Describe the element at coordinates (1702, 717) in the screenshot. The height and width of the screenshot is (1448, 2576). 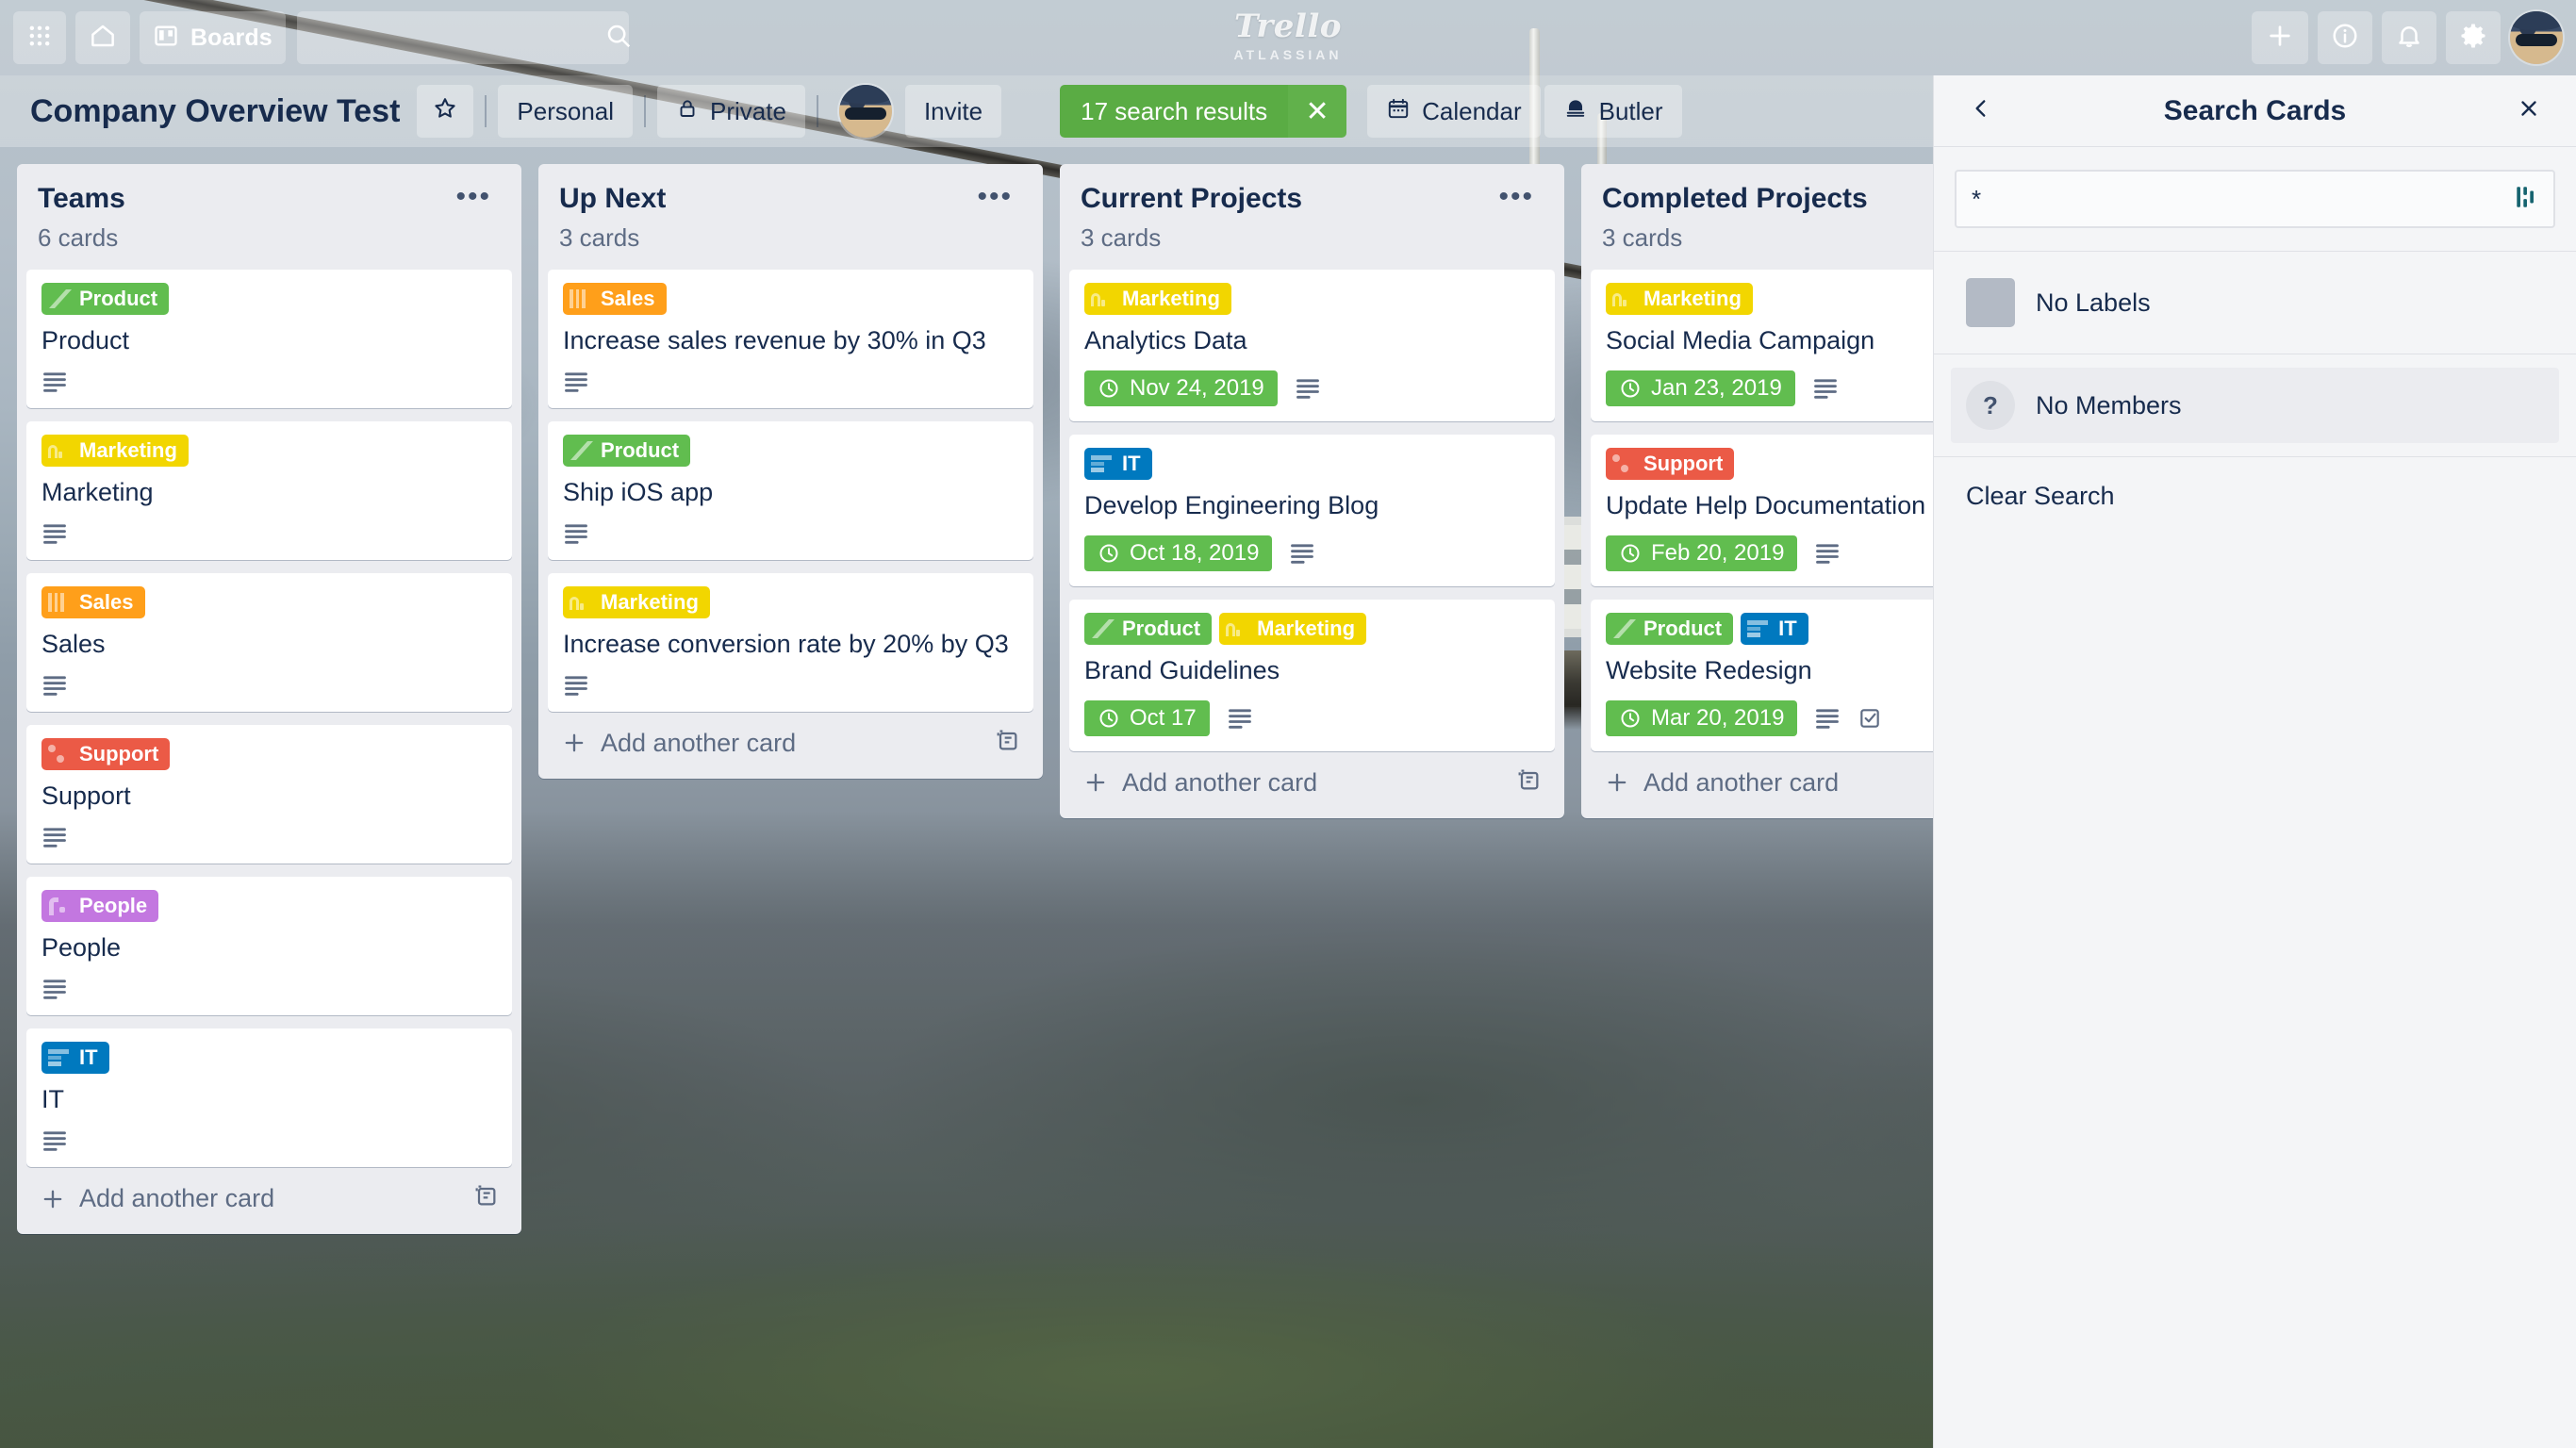
I see `due-date-badge: Mar 20, 2019` at that location.